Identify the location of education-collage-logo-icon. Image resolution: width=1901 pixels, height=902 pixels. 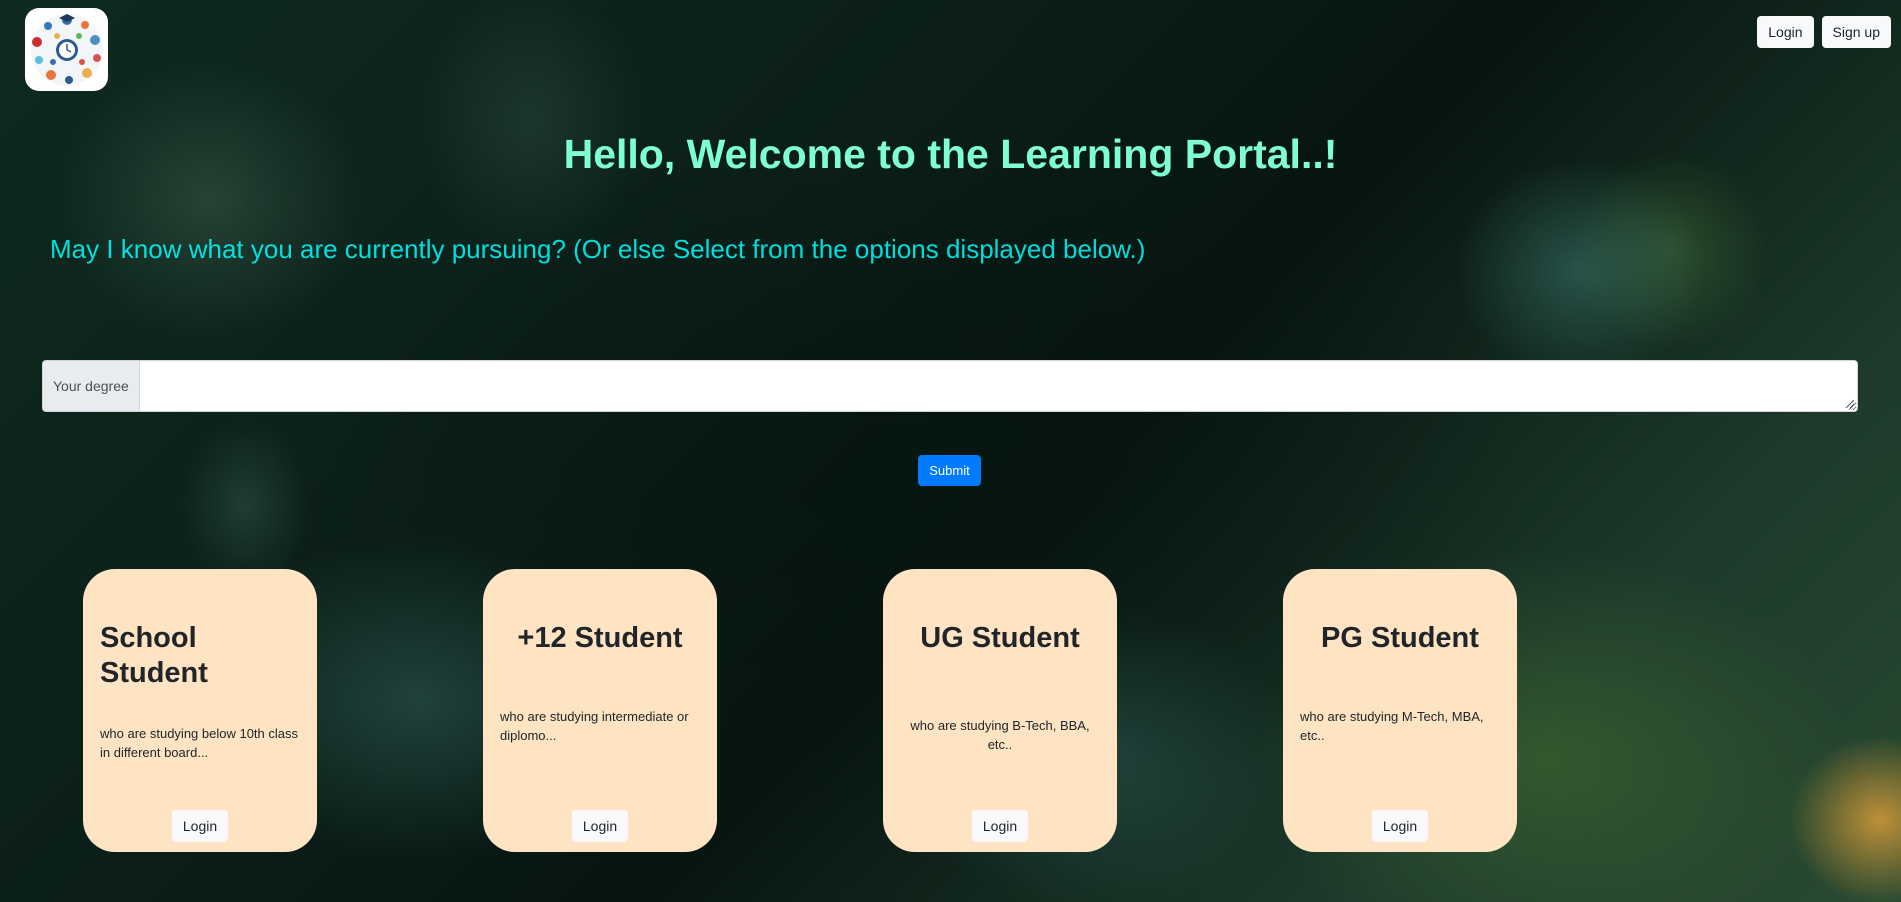
(66, 49).